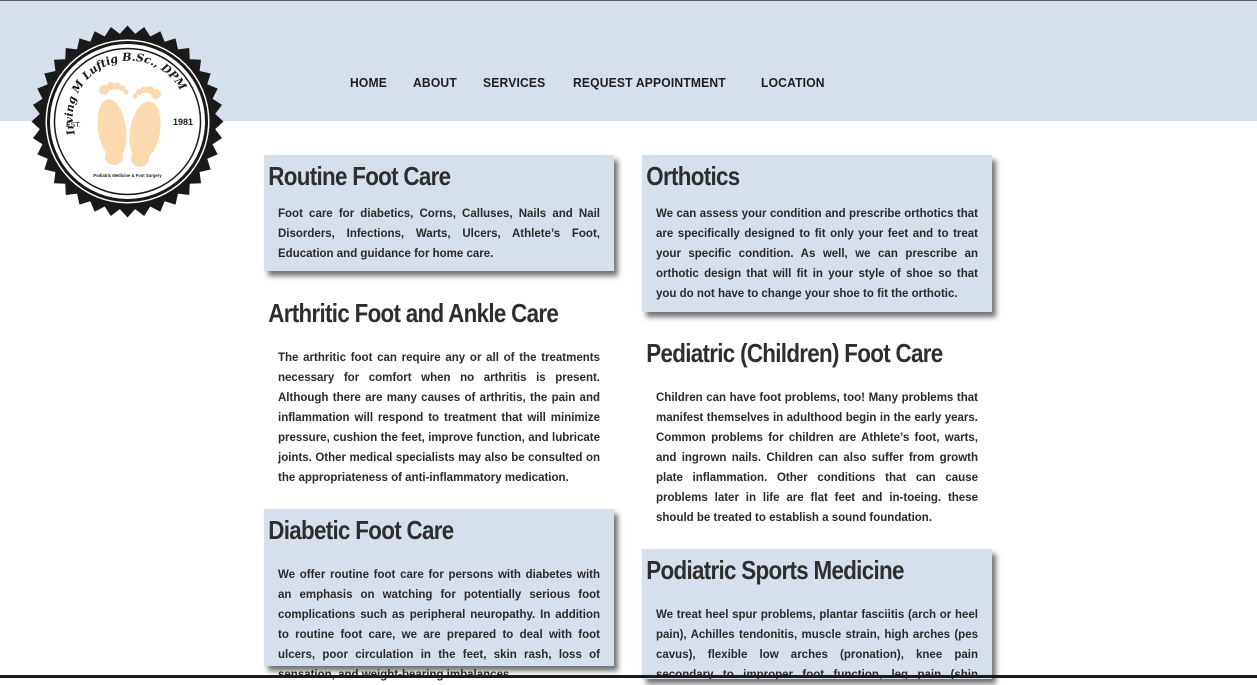 The height and width of the screenshot is (685, 1257). What do you see at coordinates (127, 175) in the screenshot?
I see `logo-tagline: Podiatric Medicine & Foot Surgery` at bounding box center [127, 175].